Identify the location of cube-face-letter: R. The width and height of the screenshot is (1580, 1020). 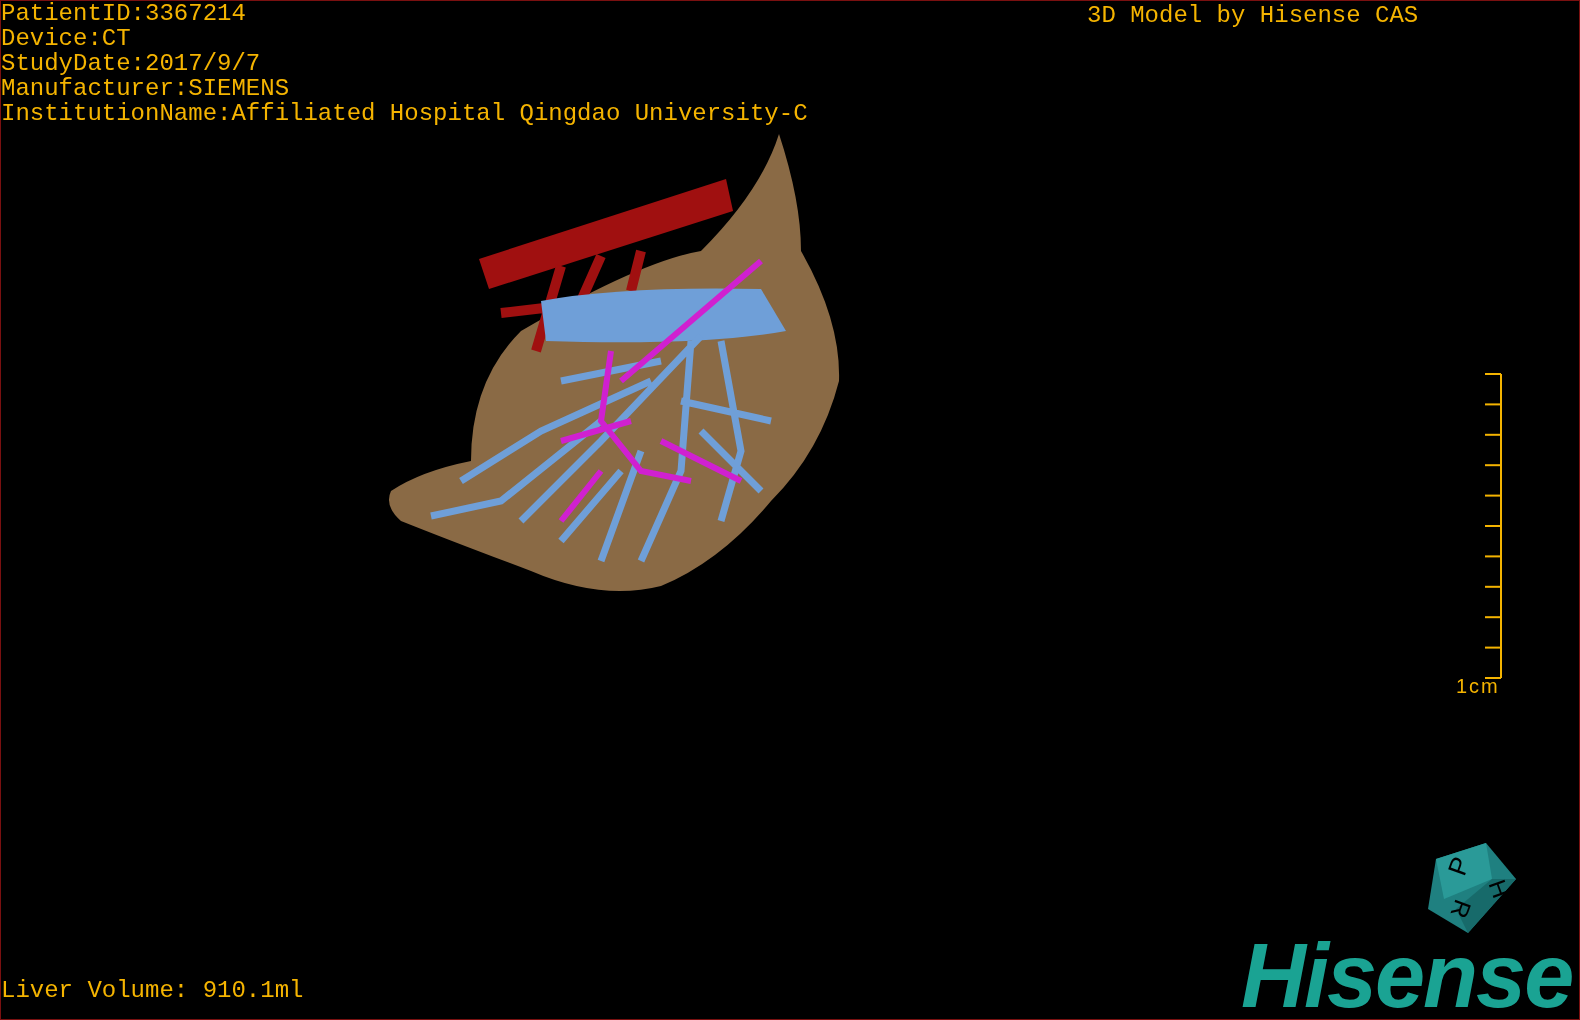
(1460, 909).